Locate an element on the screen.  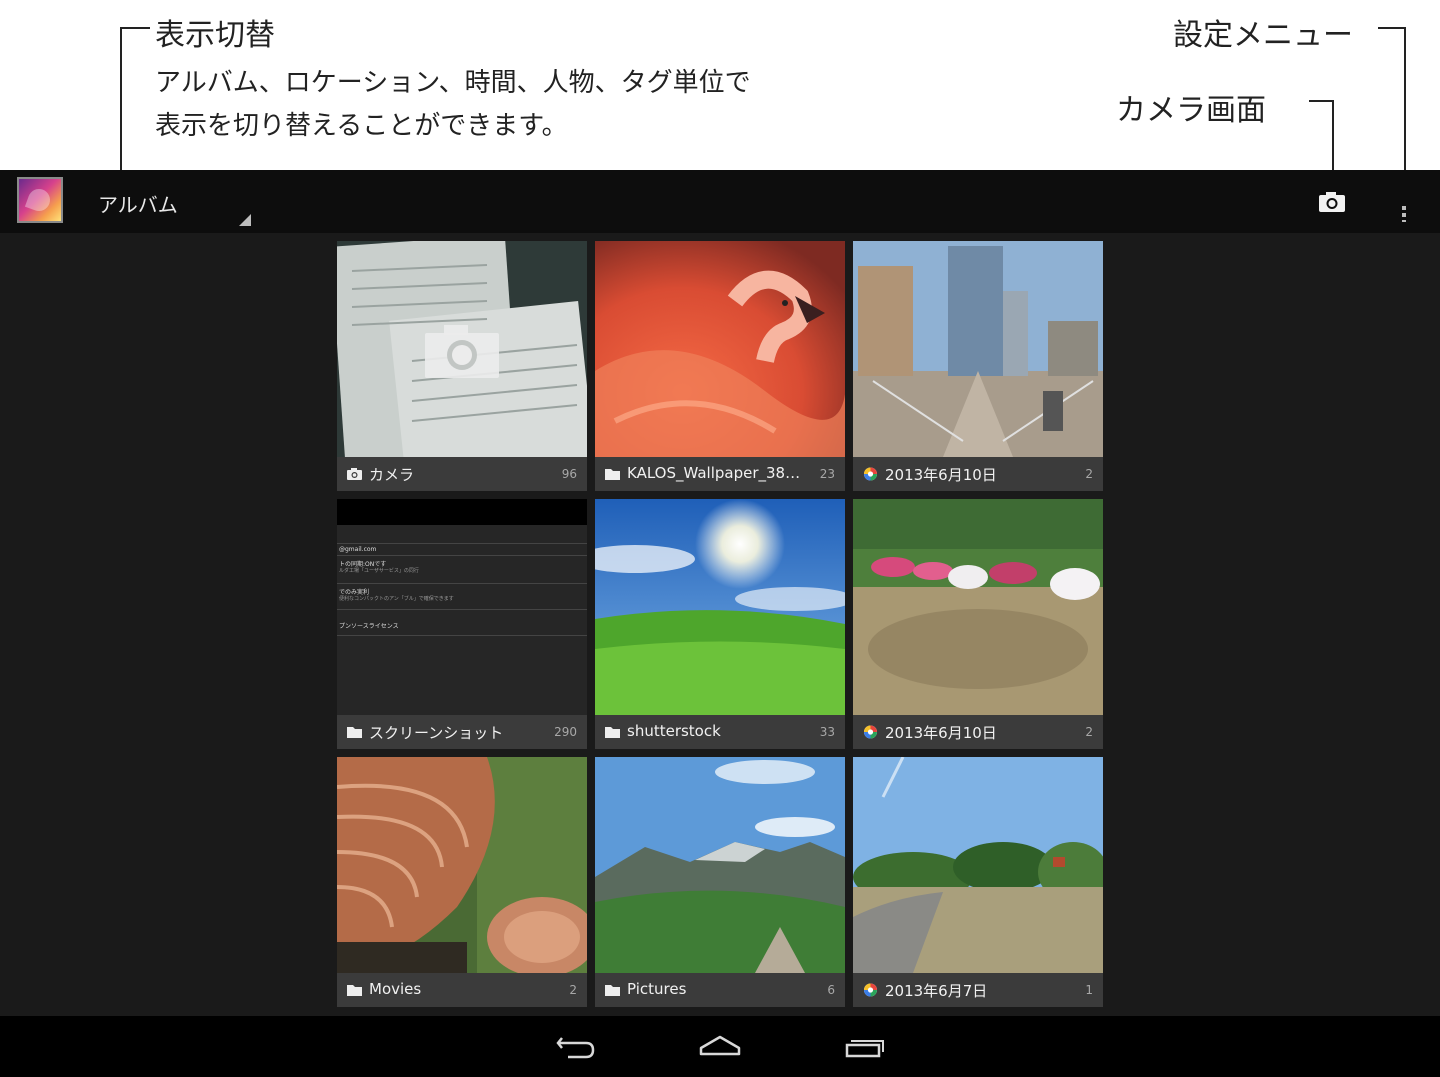
view-switch-annotation-desc-line2: 表示を切り替えることができます。 is located at coordinates (361, 126).